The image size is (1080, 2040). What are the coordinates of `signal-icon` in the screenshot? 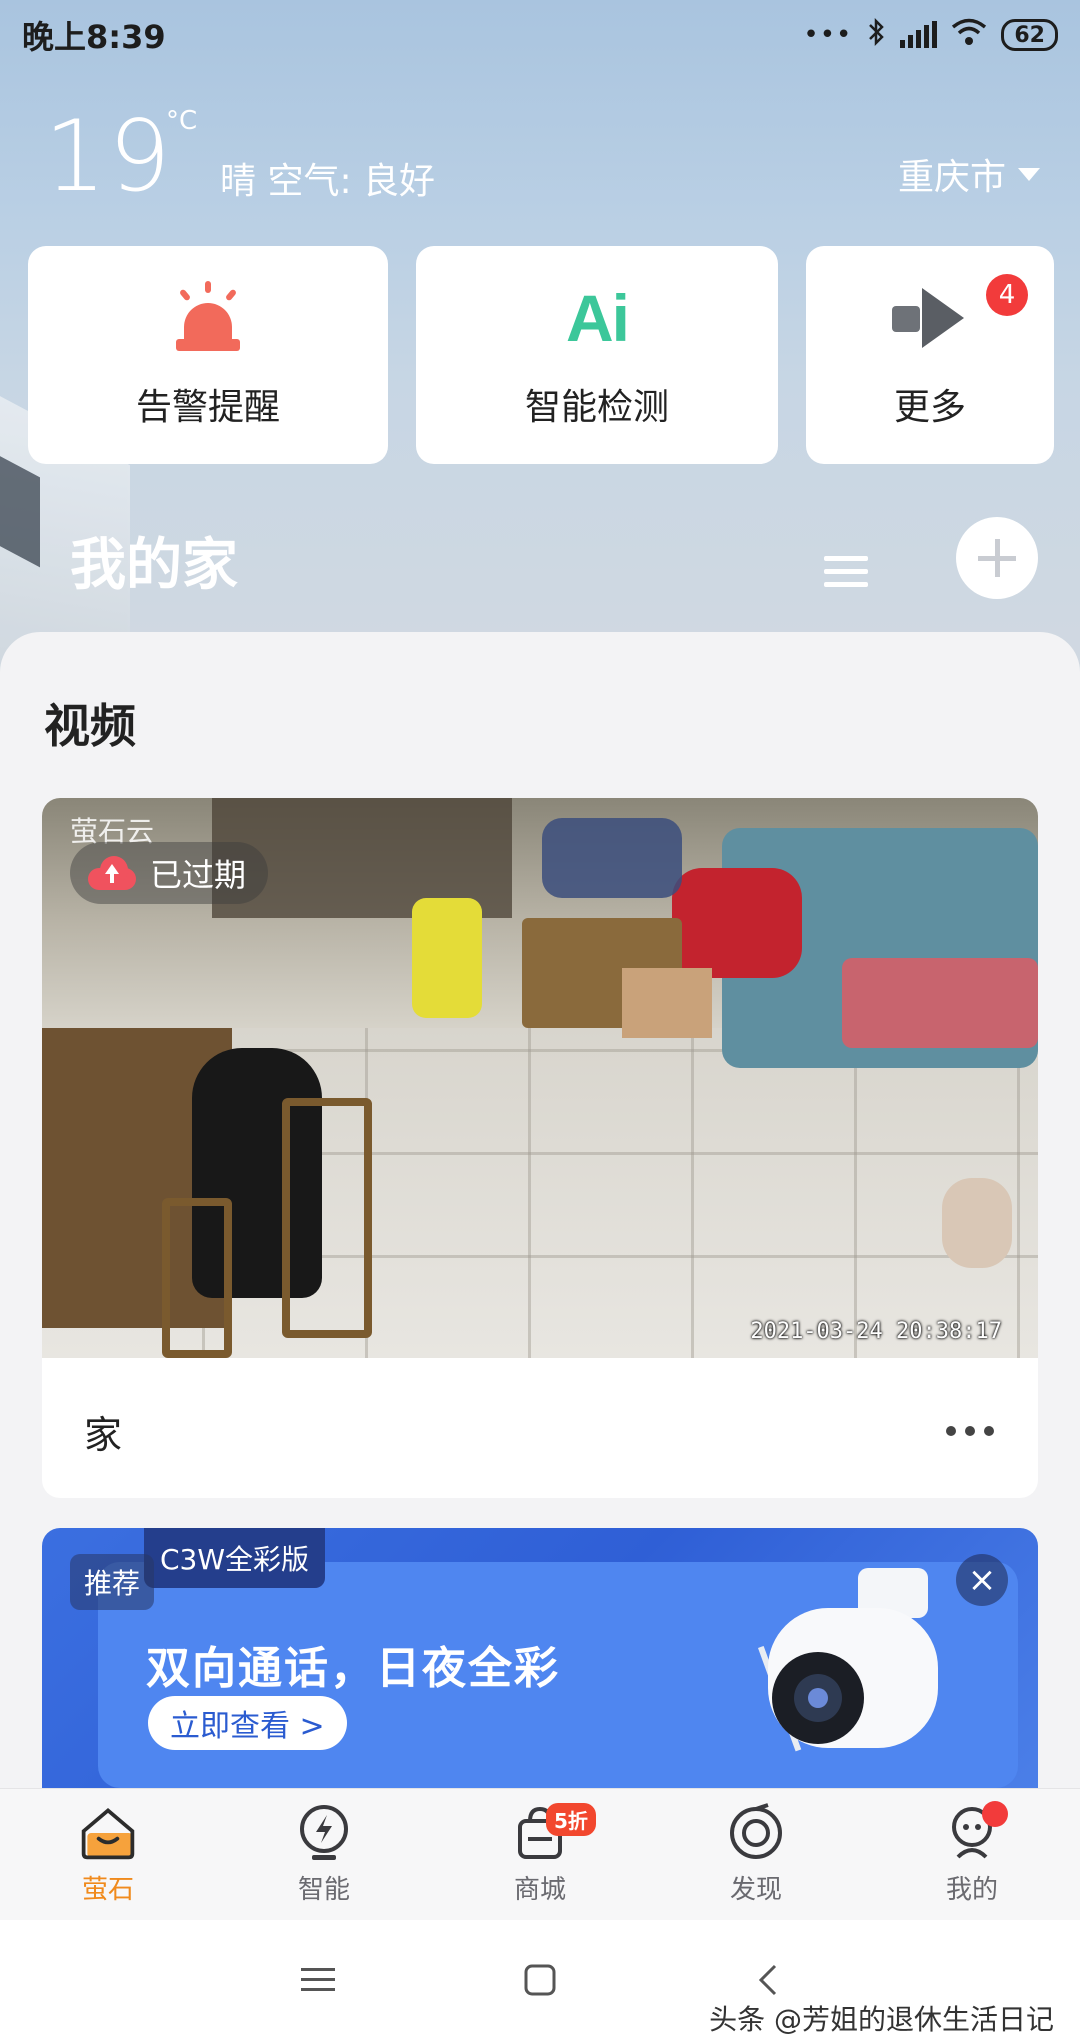 It's located at (919, 34).